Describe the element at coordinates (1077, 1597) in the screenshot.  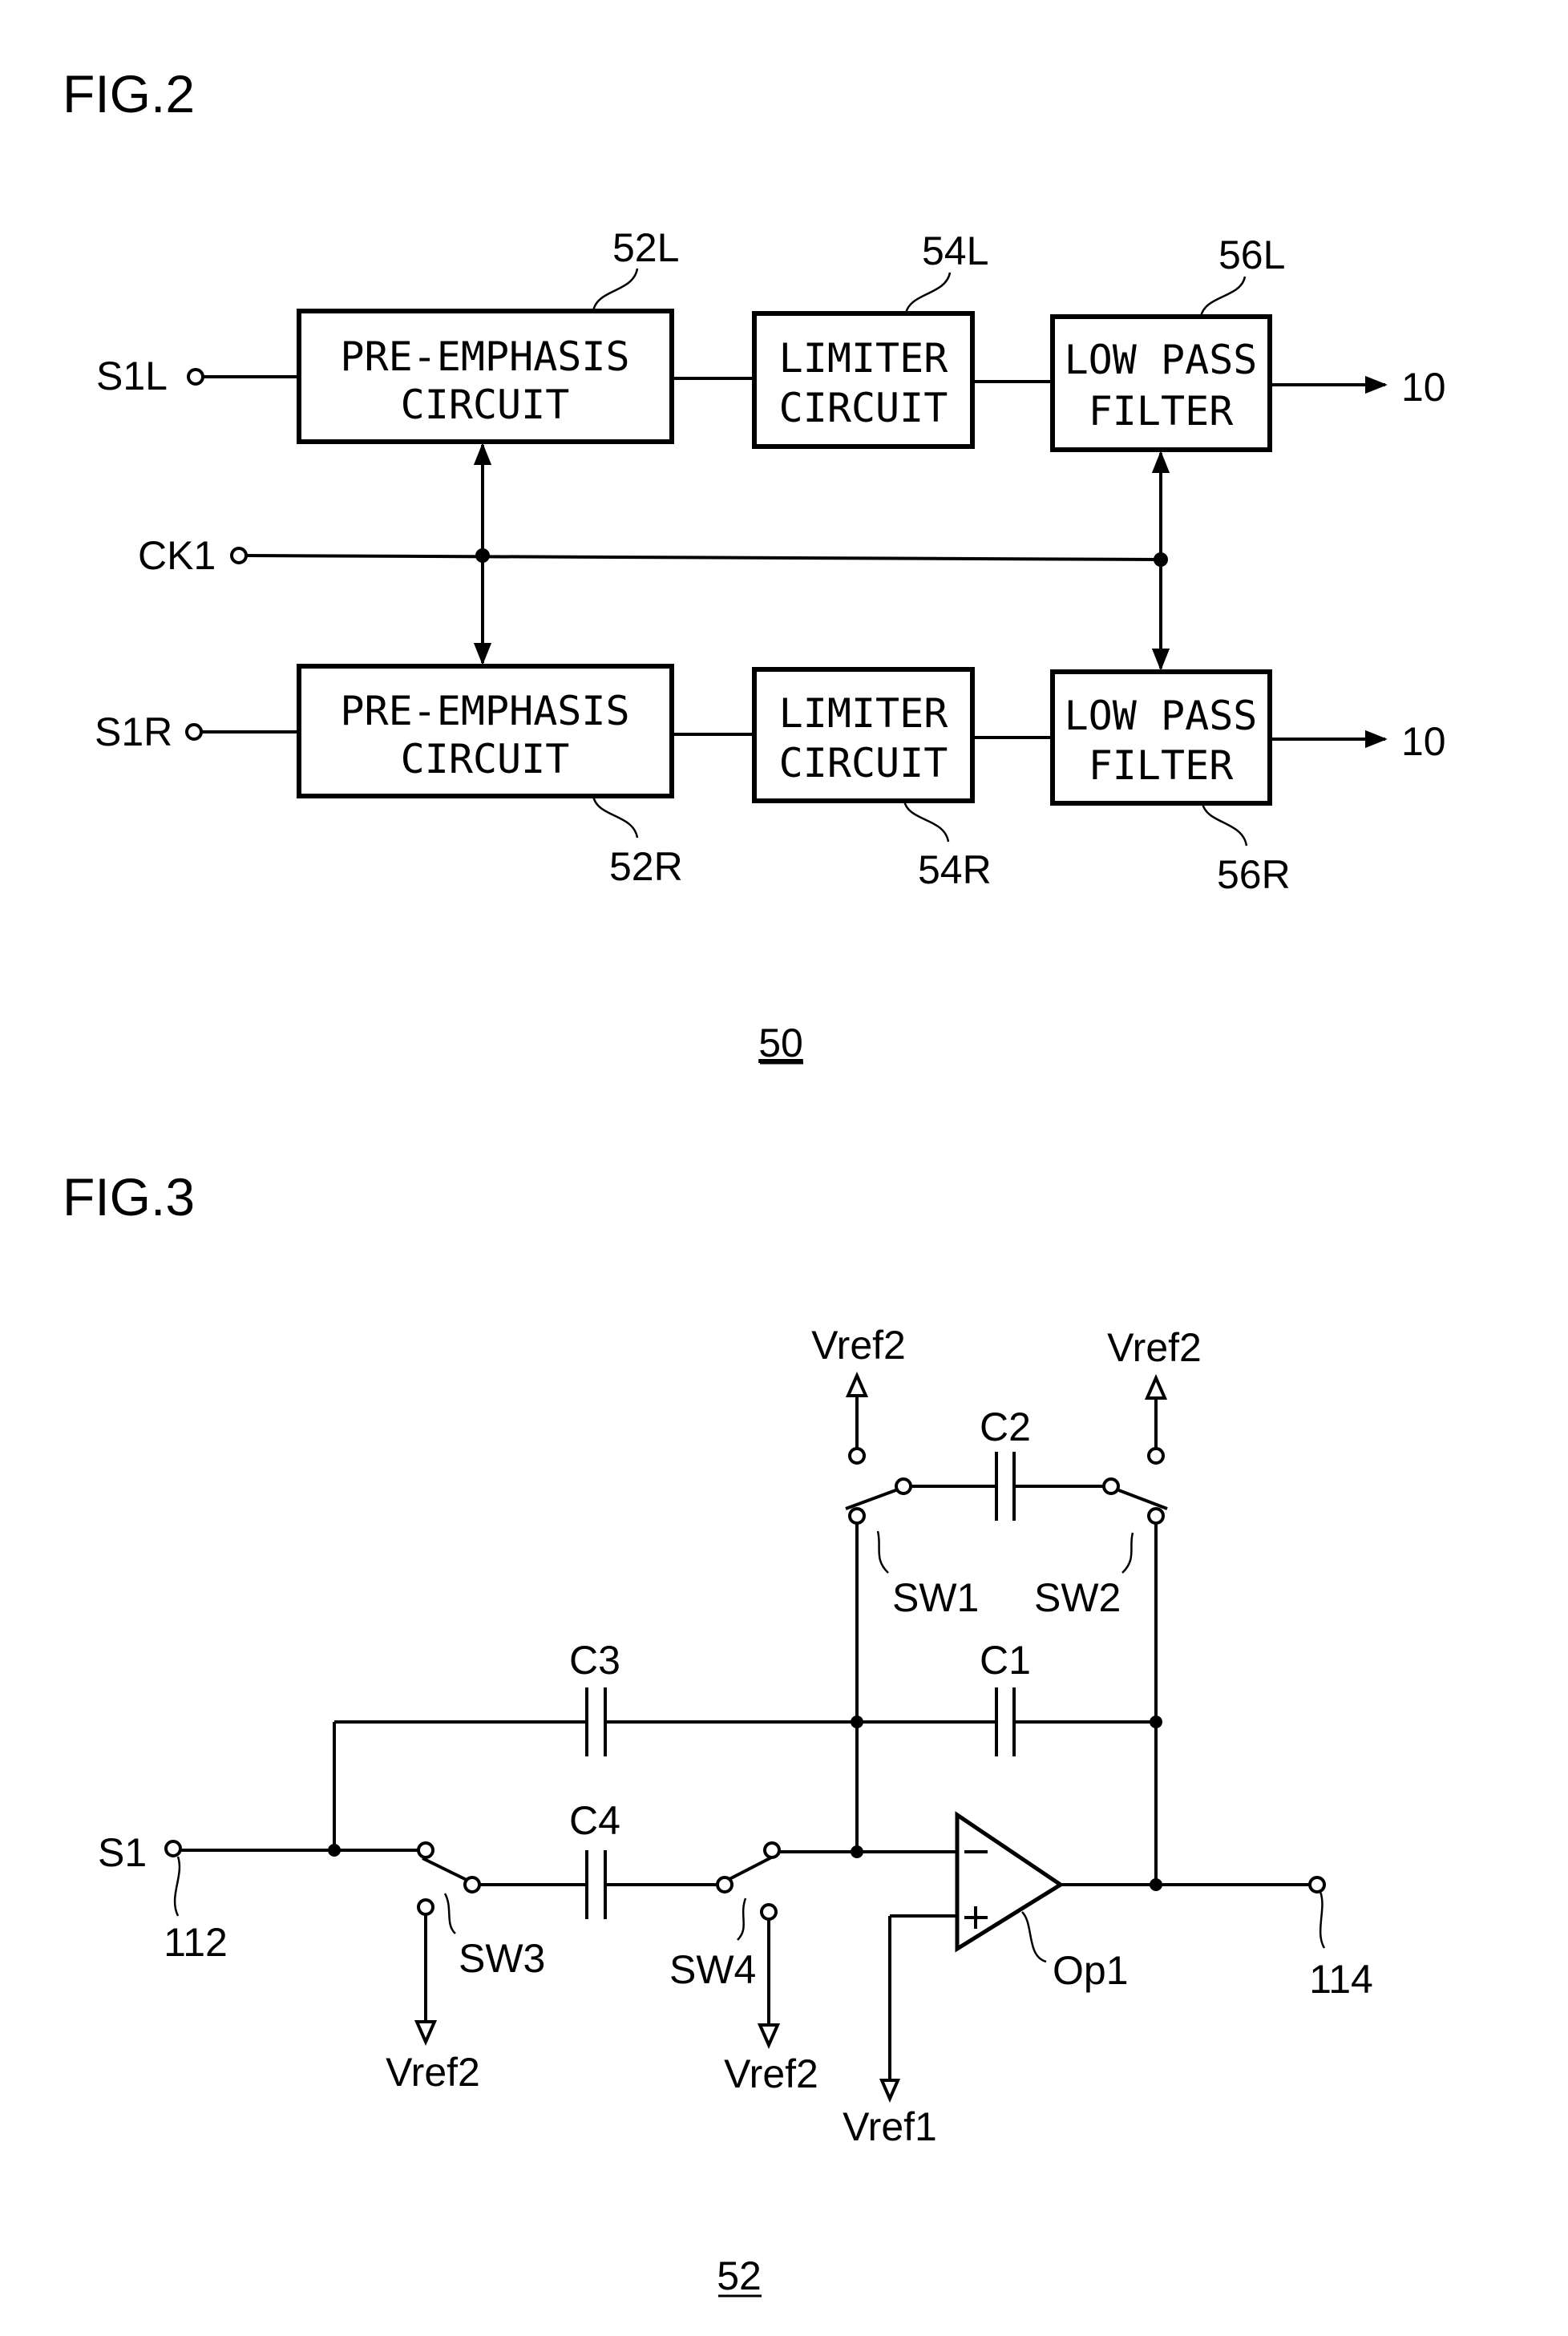
I see `sw2-label: SW2` at that location.